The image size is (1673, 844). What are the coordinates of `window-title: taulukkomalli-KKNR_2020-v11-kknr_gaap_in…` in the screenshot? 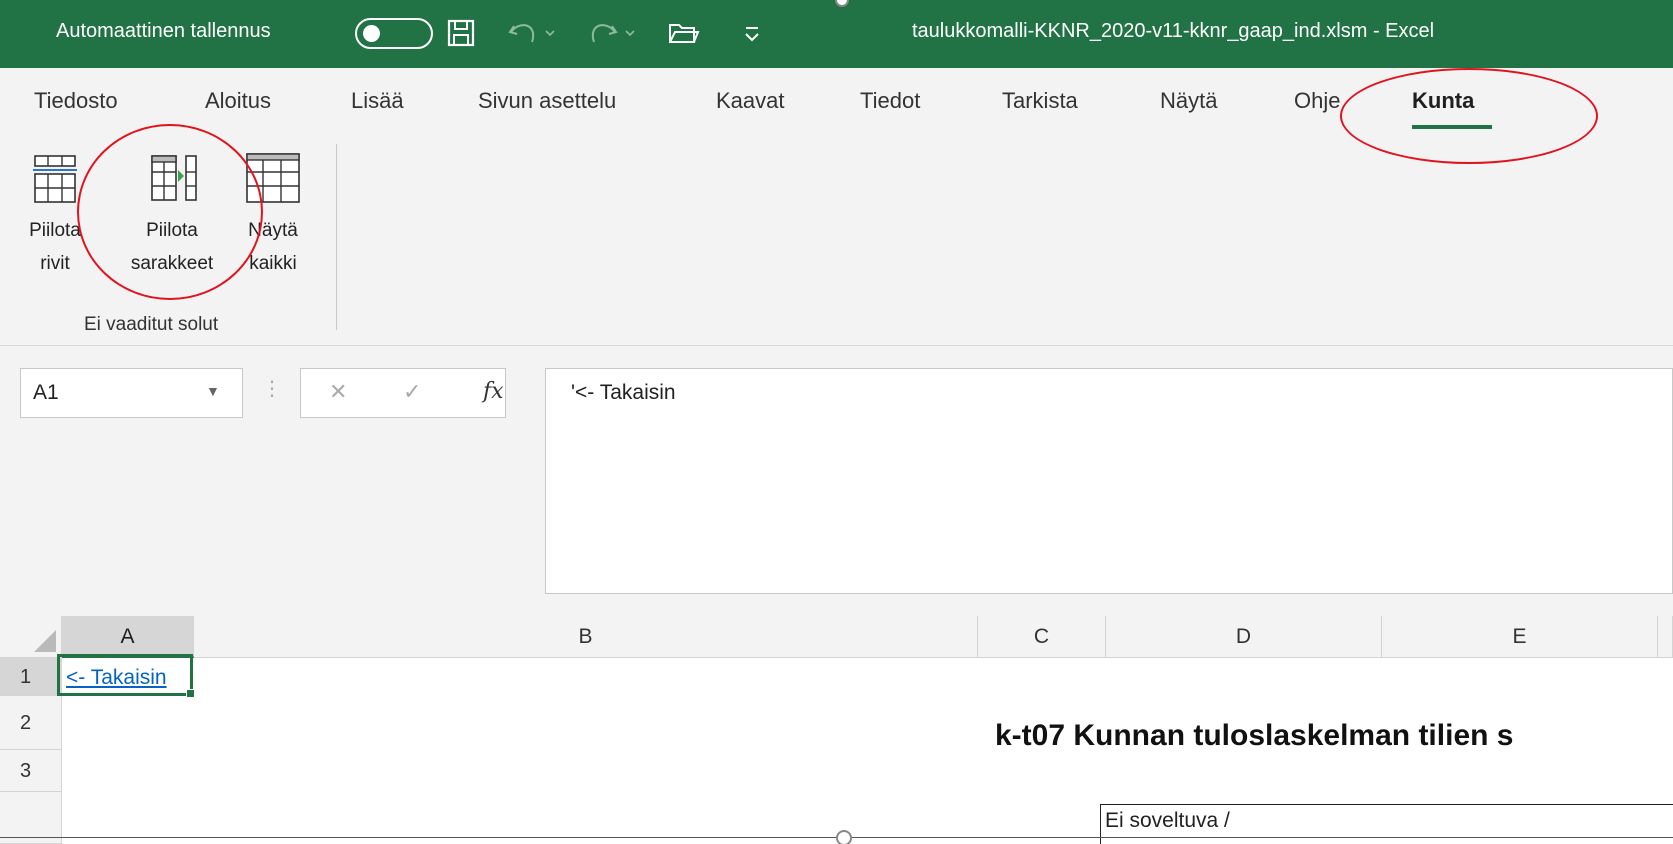 It's located at (1173, 31).